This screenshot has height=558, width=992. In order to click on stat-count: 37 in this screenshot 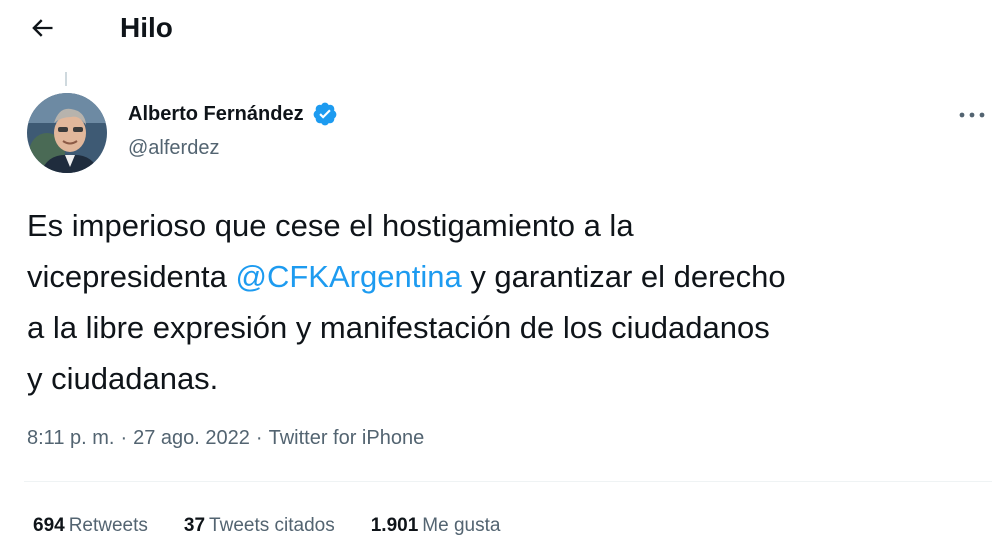, I will do `click(194, 525)`.